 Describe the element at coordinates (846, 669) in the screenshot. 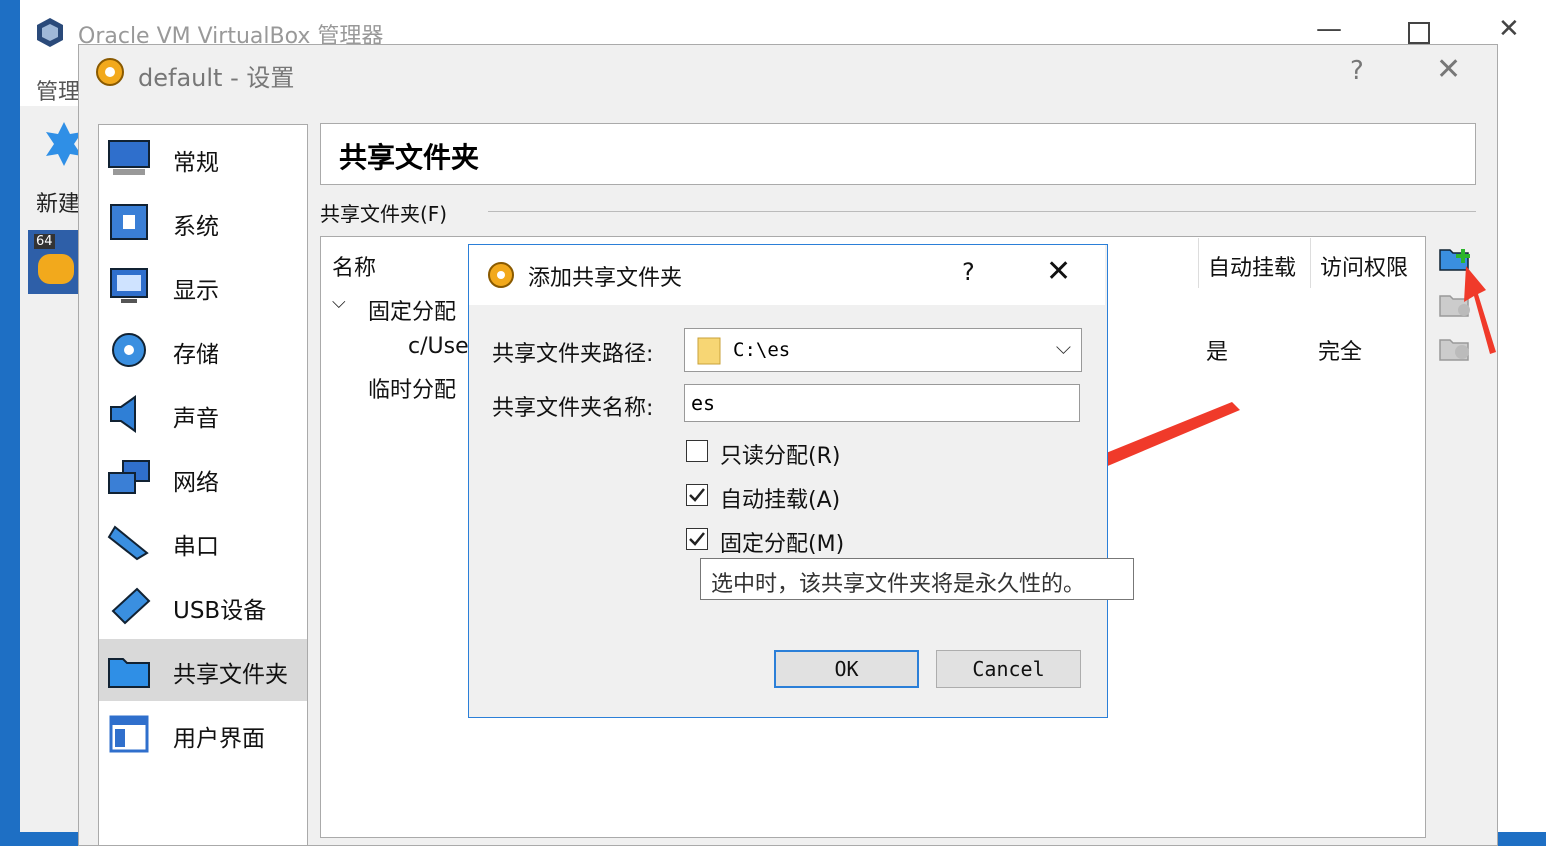

I see `ok-button: OK` at that location.